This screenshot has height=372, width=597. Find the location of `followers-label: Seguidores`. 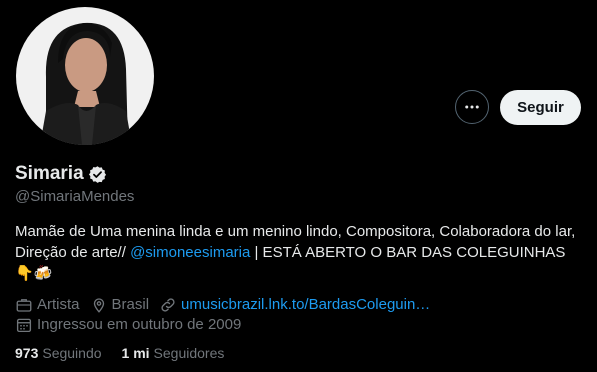

followers-label: Seguidores is located at coordinates (189, 353).